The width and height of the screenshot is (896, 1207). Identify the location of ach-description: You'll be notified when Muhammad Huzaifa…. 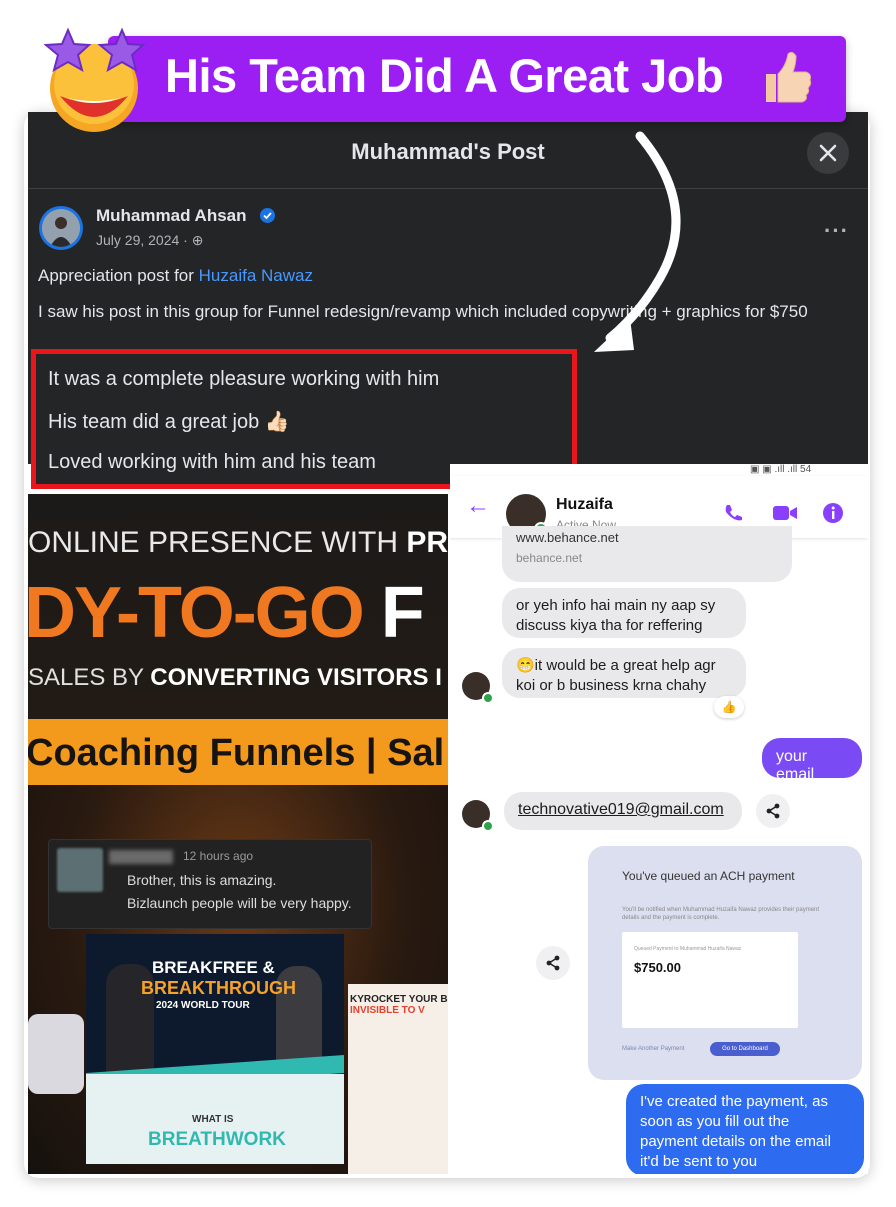
(721, 914).